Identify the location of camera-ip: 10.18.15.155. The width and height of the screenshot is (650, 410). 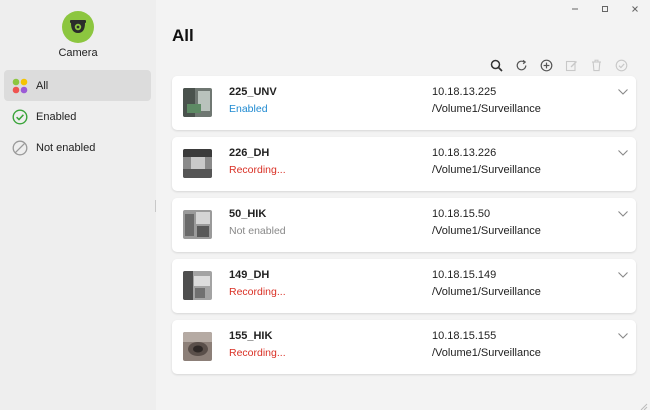
(464, 336).